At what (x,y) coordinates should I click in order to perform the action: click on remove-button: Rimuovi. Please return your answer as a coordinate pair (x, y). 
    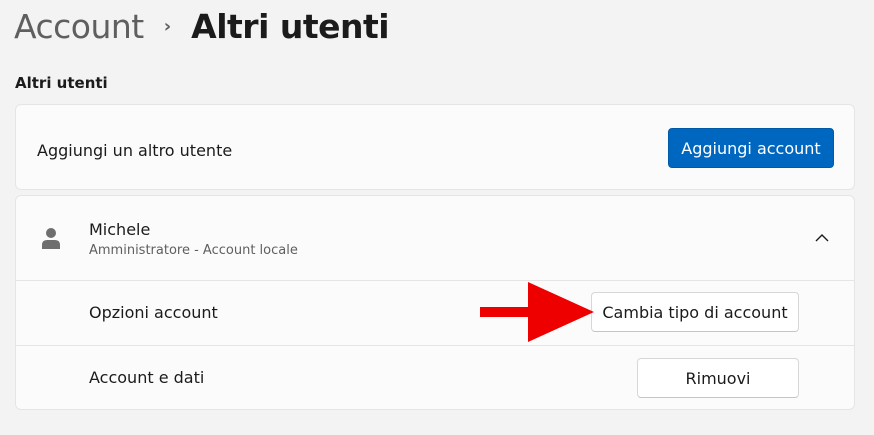
    Looking at the image, I should click on (718, 378).